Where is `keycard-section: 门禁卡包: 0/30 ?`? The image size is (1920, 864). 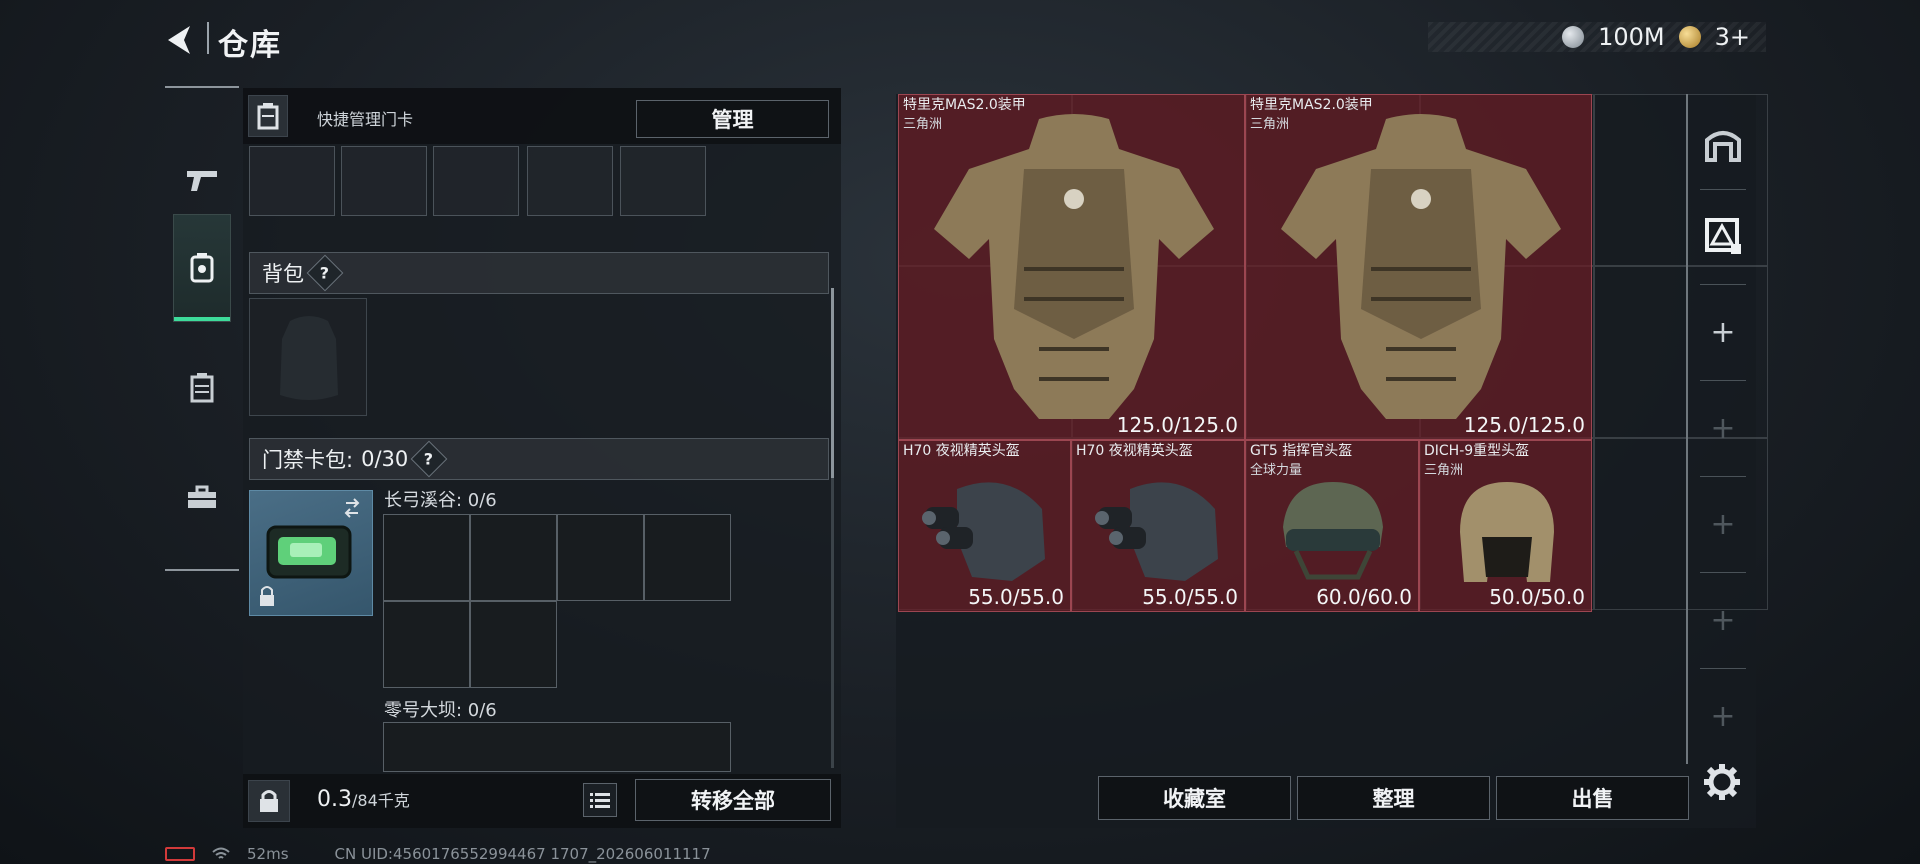
keycard-section: 门禁卡包: 0/30 ? is located at coordinates (539, 459).